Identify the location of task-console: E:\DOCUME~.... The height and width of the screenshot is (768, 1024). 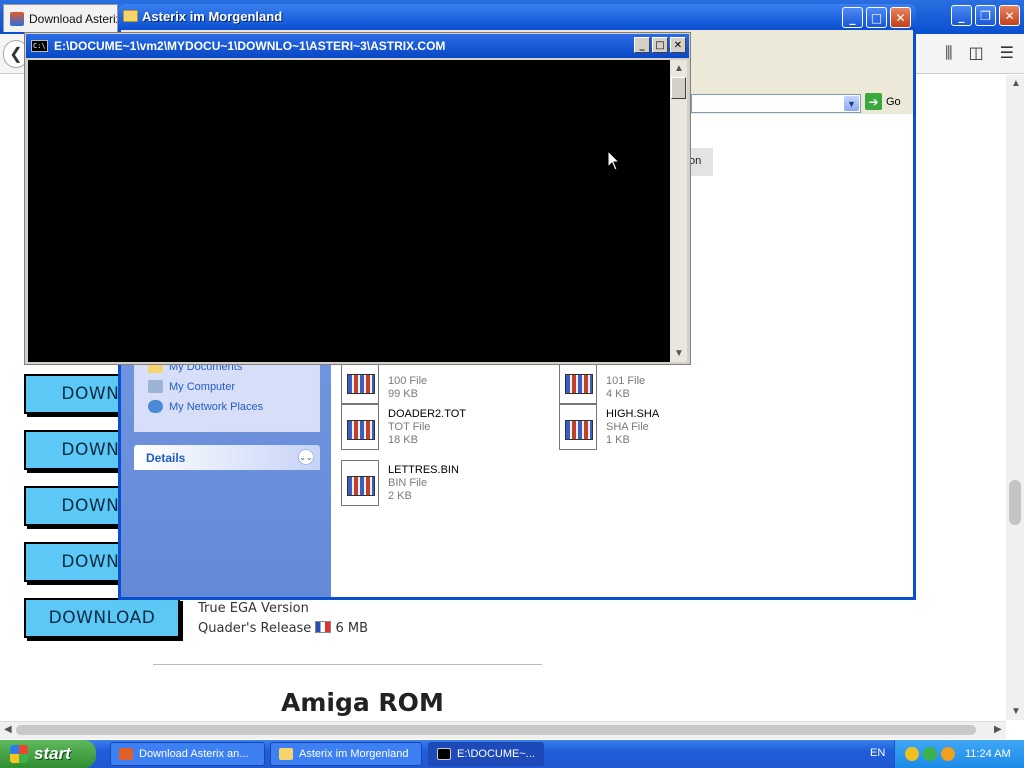
(486, 754).